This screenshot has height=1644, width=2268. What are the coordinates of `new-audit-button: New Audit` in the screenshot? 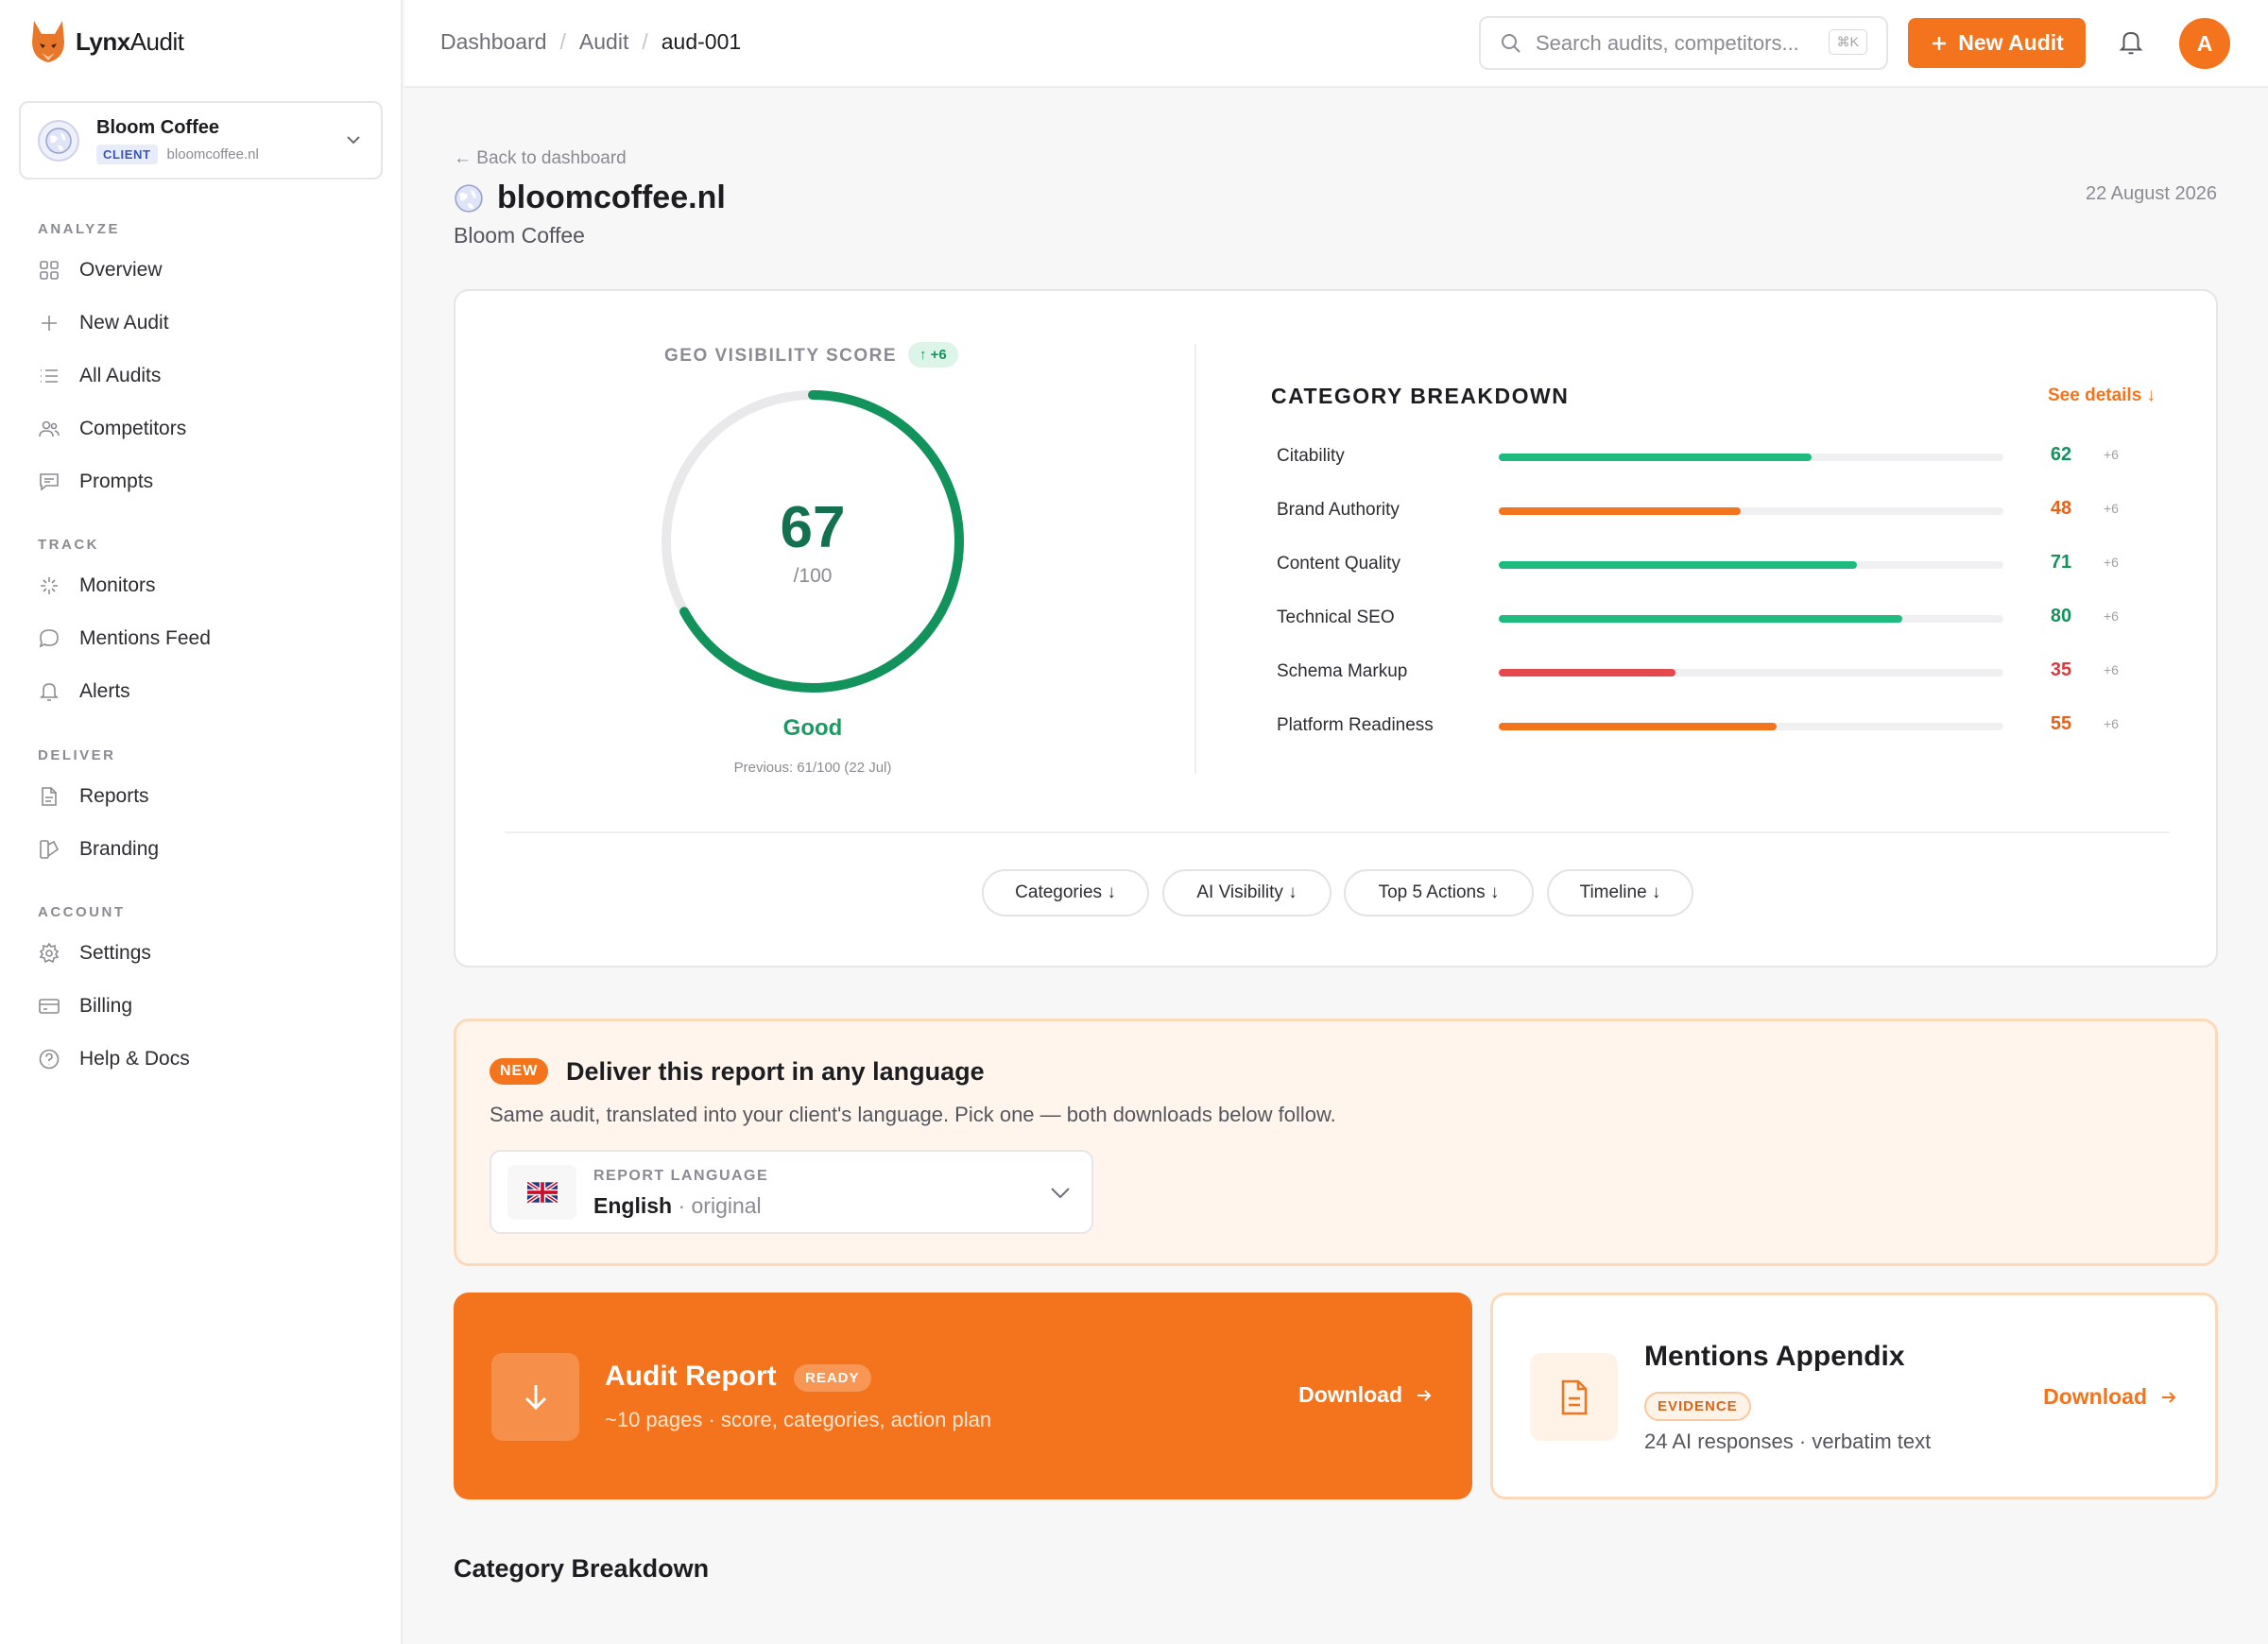 It's located at (1997, 43).